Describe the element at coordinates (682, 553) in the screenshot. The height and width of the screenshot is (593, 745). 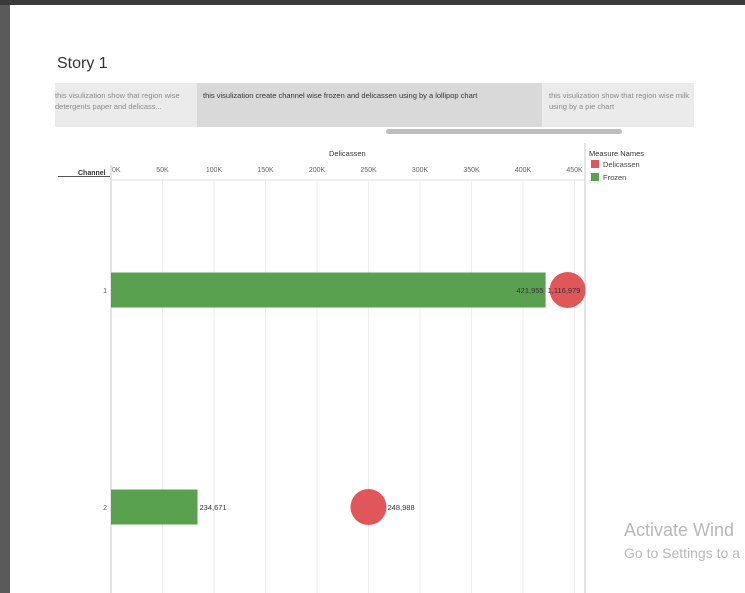
I see `windows-activation-hint: Go to Settings to a` at that location.